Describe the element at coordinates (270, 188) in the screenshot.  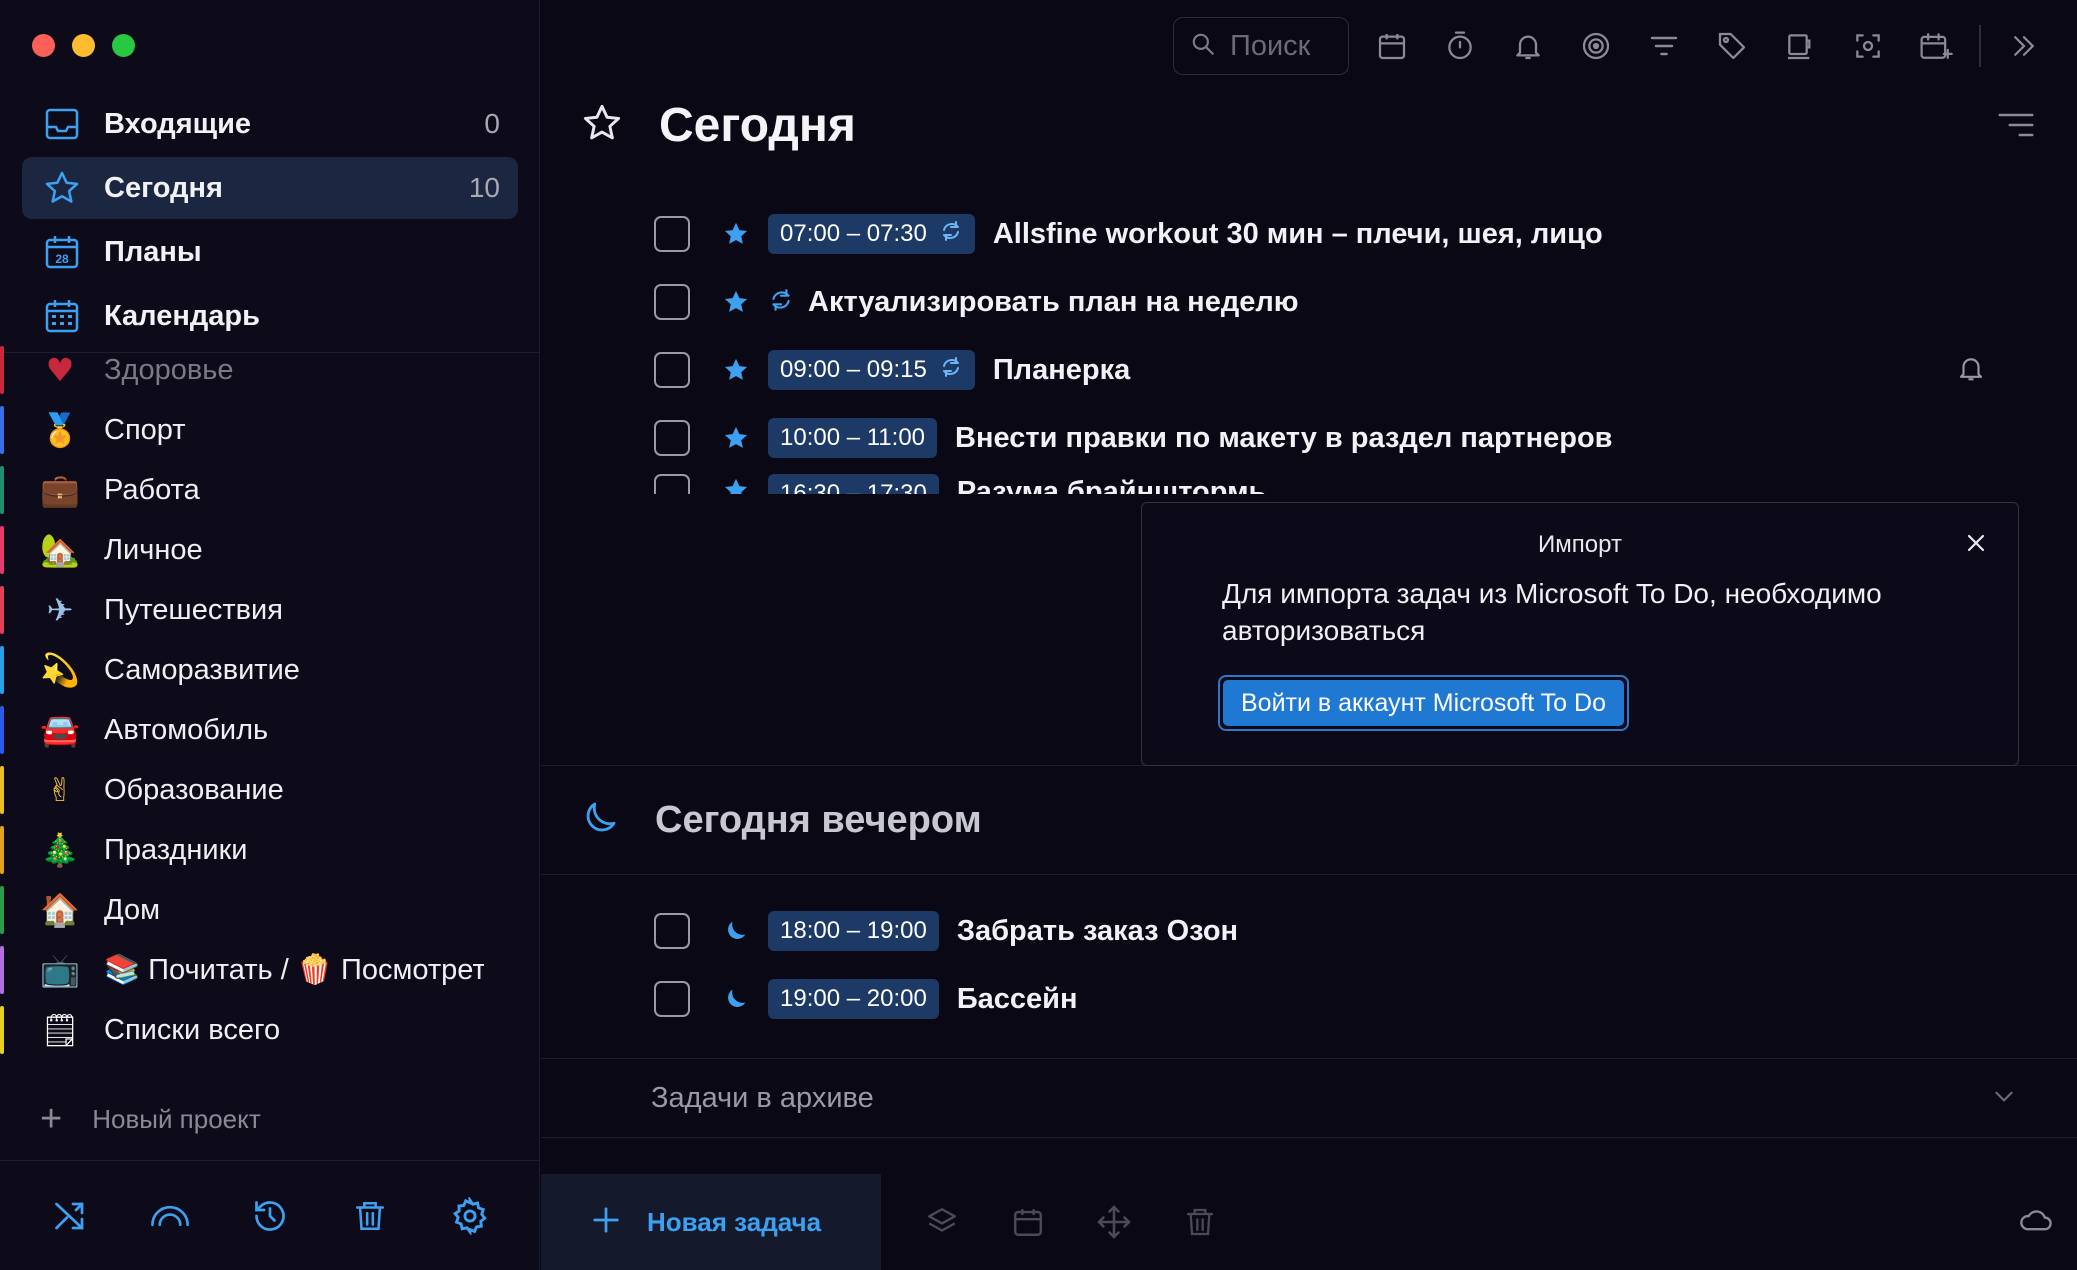
I see `sidebar-item-today: Сегодня 10` at that location.